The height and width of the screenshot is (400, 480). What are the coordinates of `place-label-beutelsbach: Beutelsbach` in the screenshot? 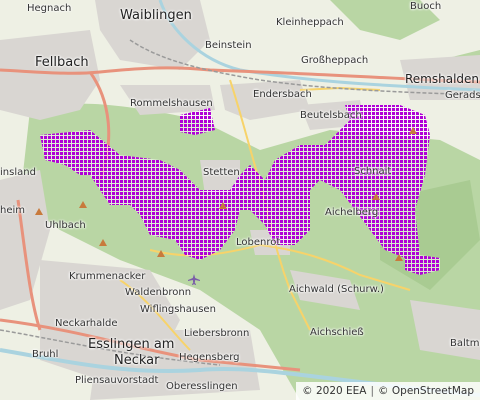 It's located at (331, 115).